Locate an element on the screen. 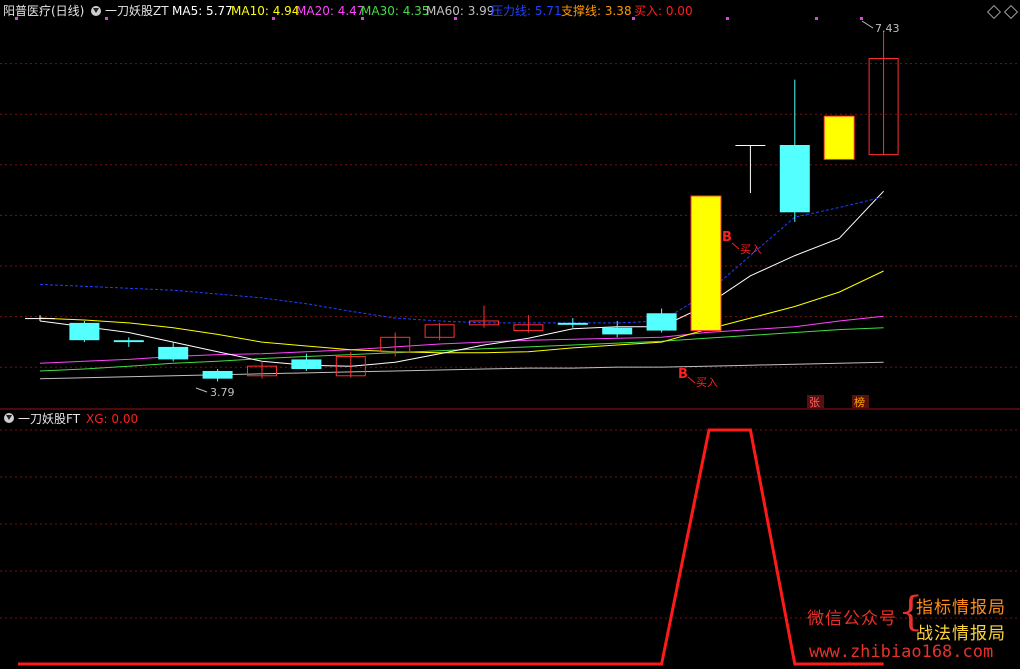  watermark-line3: 战法情报局 is located at coordinates (961, 634).